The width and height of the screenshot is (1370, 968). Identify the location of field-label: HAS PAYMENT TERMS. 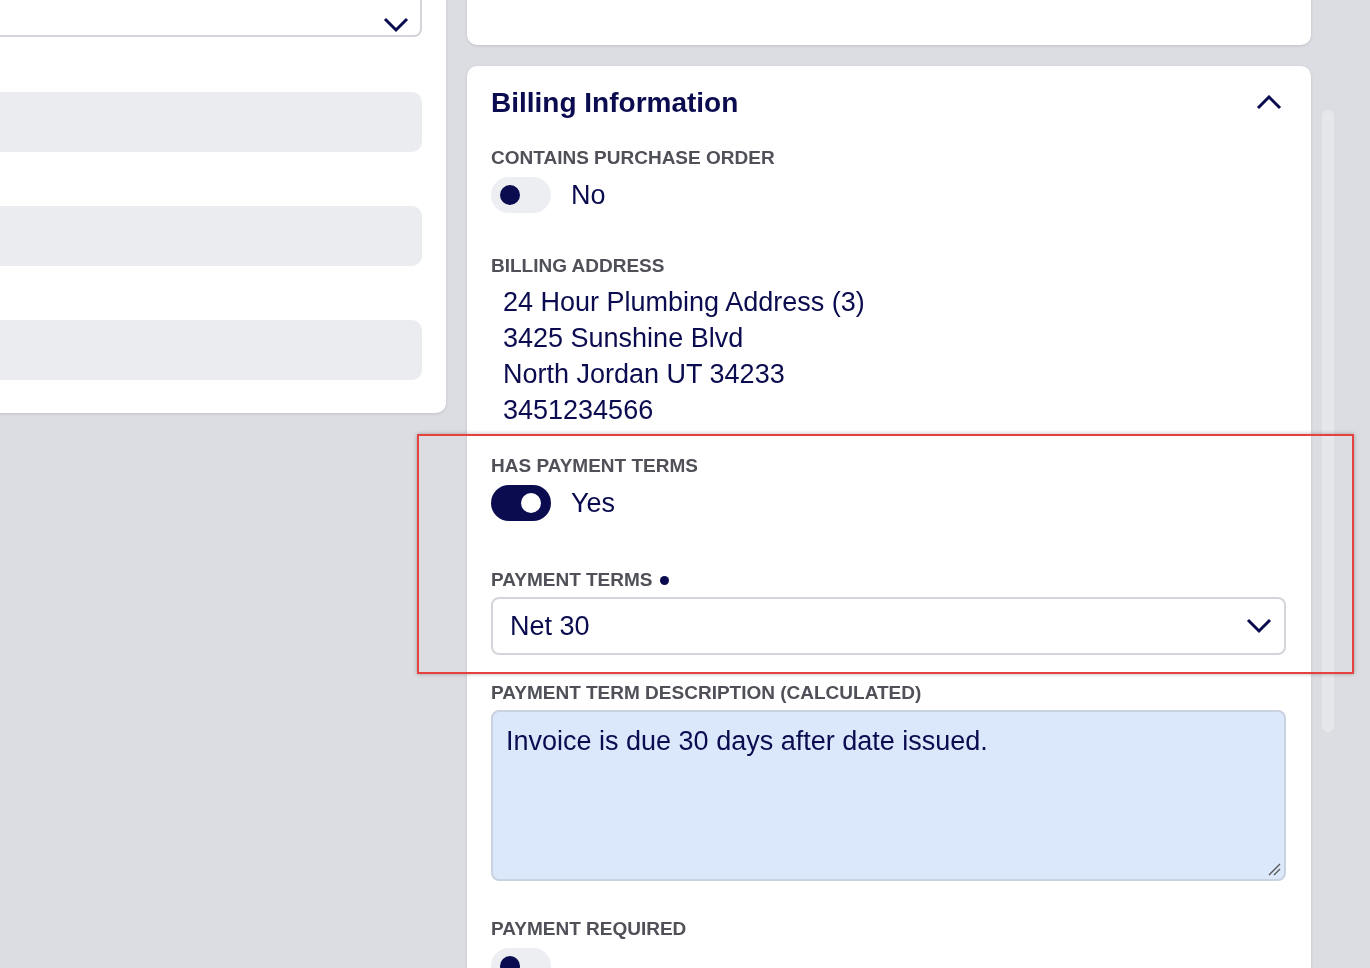
(594, 466).